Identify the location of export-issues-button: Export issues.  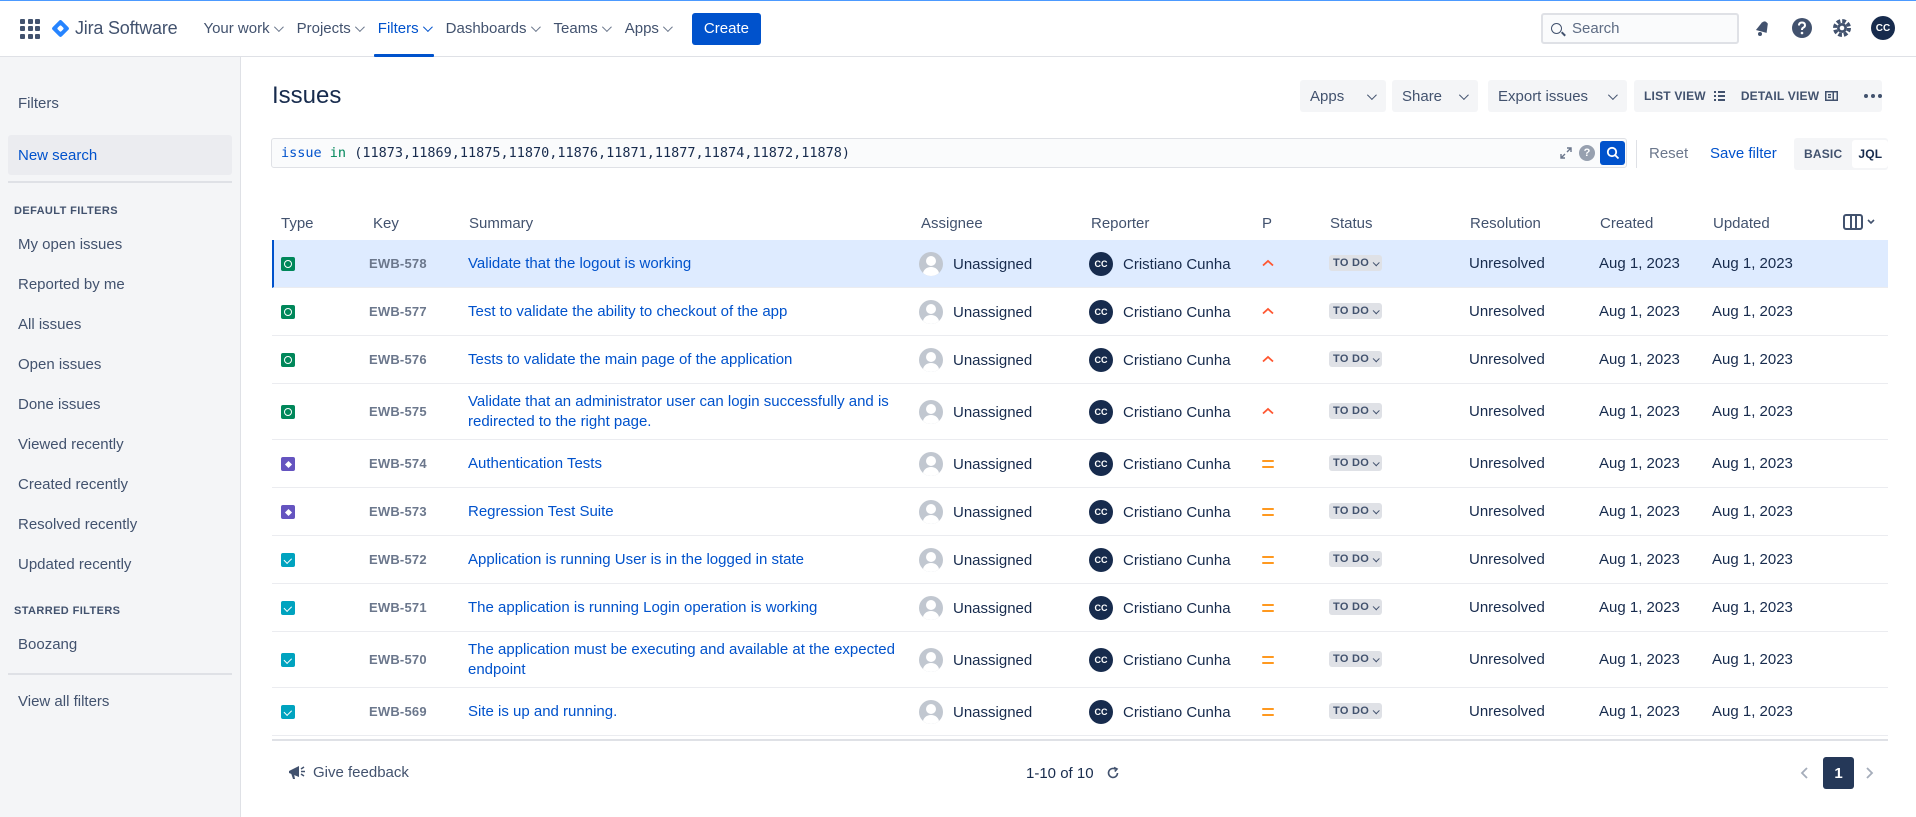
(1557, 96).